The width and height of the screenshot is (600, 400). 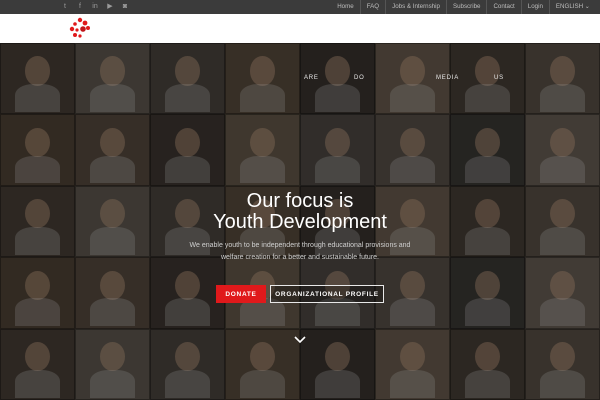 What do you see at coordinates (300, 28) in the screenshot?
I see `site-header` at bounding box center [300, 28].